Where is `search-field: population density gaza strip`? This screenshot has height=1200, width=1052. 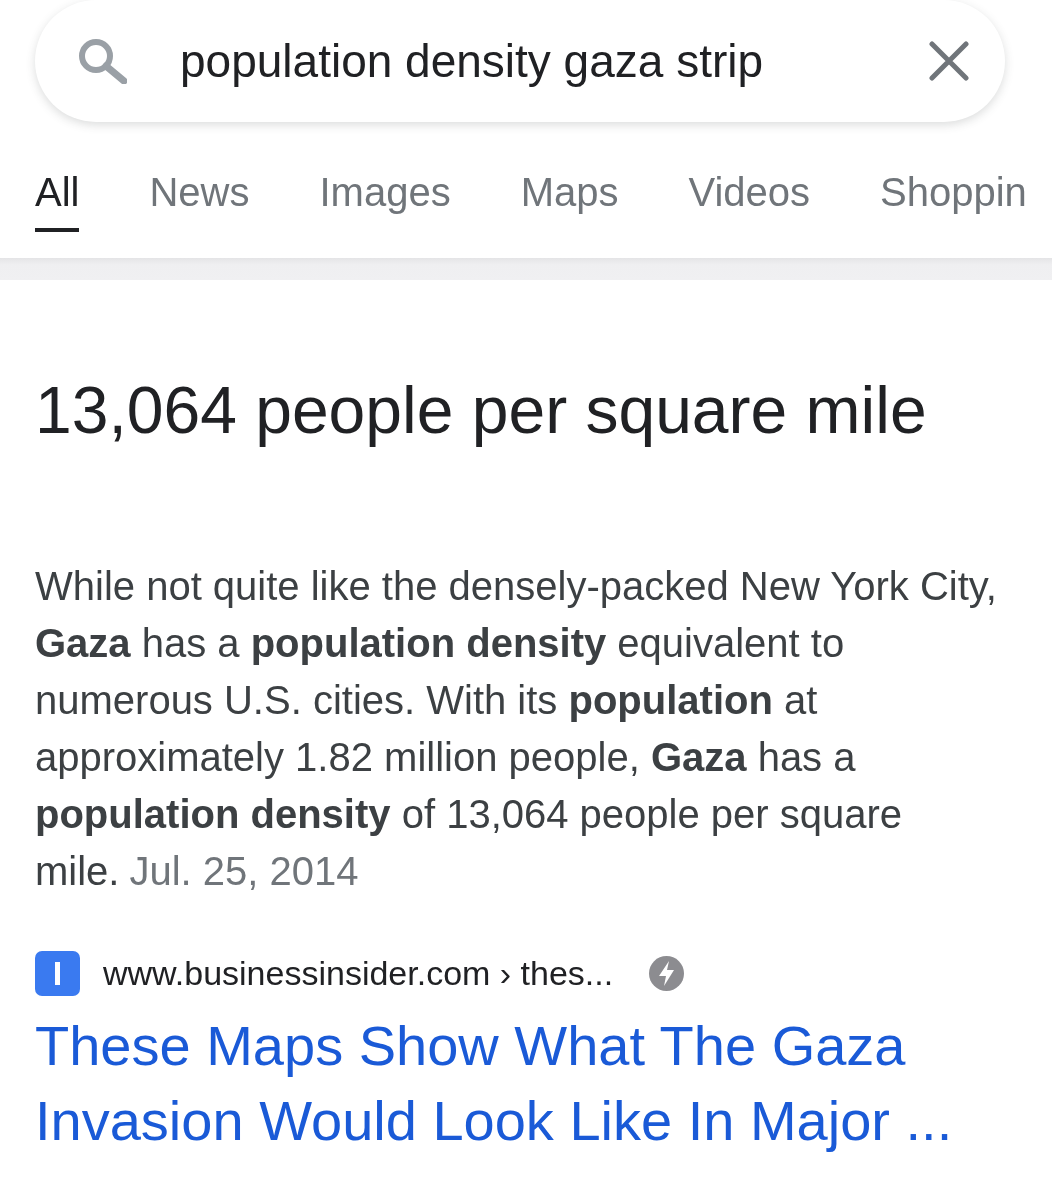 search-field: population density gaza strip is located at coordinates (554, 61).